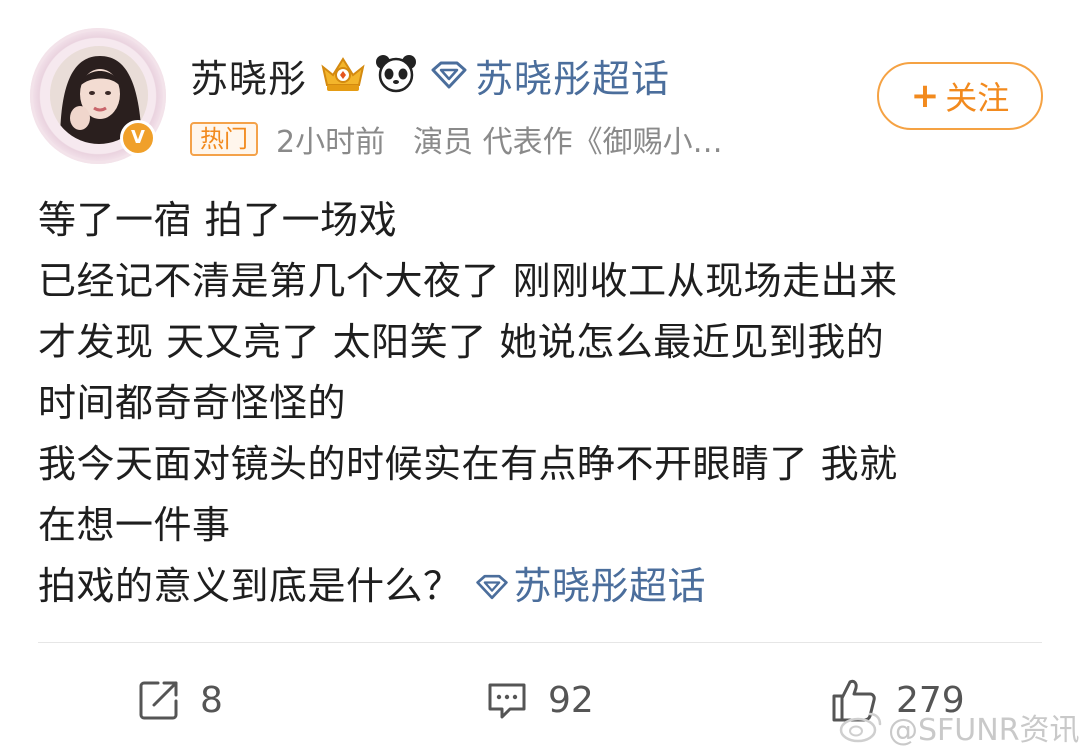 This screenshot has height=754, width=1080. What do you see at coordinates (97, 97) in the screenshot?
I see `avatar: V` at bounding box center [97, 97].